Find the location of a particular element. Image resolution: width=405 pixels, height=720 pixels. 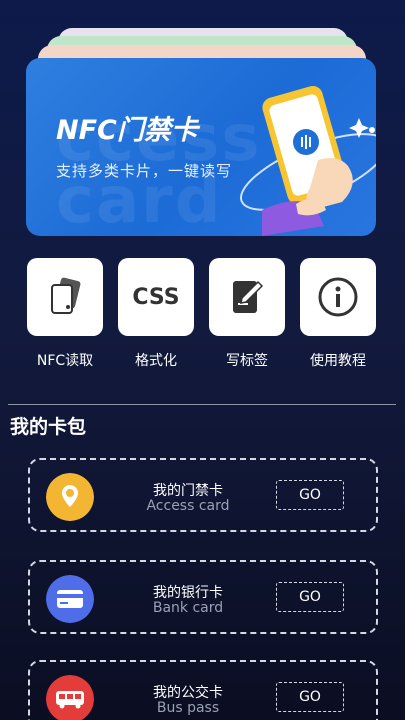

phone-hand-illustration is located at coordinates (308, 160).